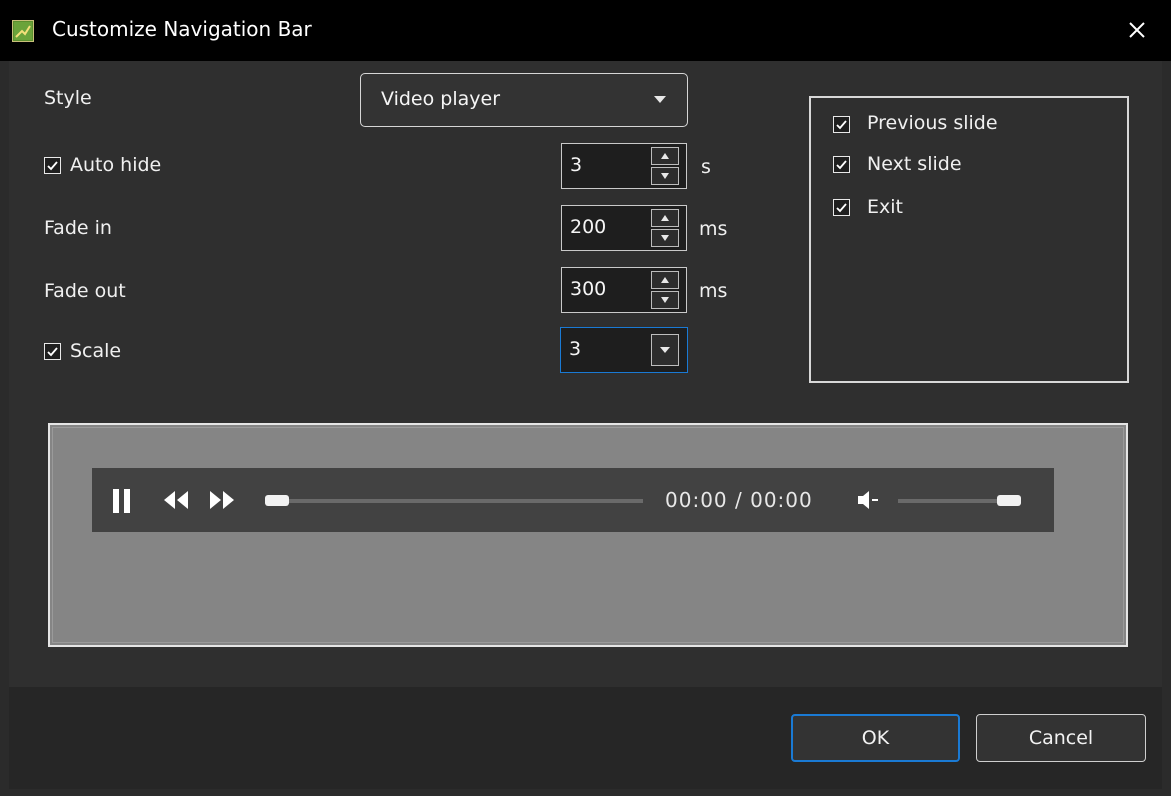  What do you see at coordinates (885, 207) in the screenshot?
I see `exit-label: Exit` at bounding box center [885, 207].